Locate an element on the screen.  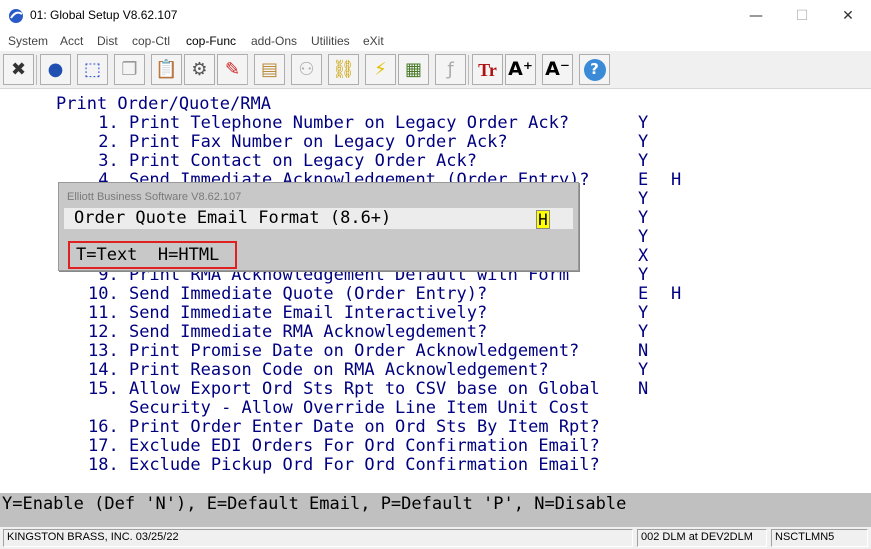
close-button: ✕ is located at coordinates (848, 15).